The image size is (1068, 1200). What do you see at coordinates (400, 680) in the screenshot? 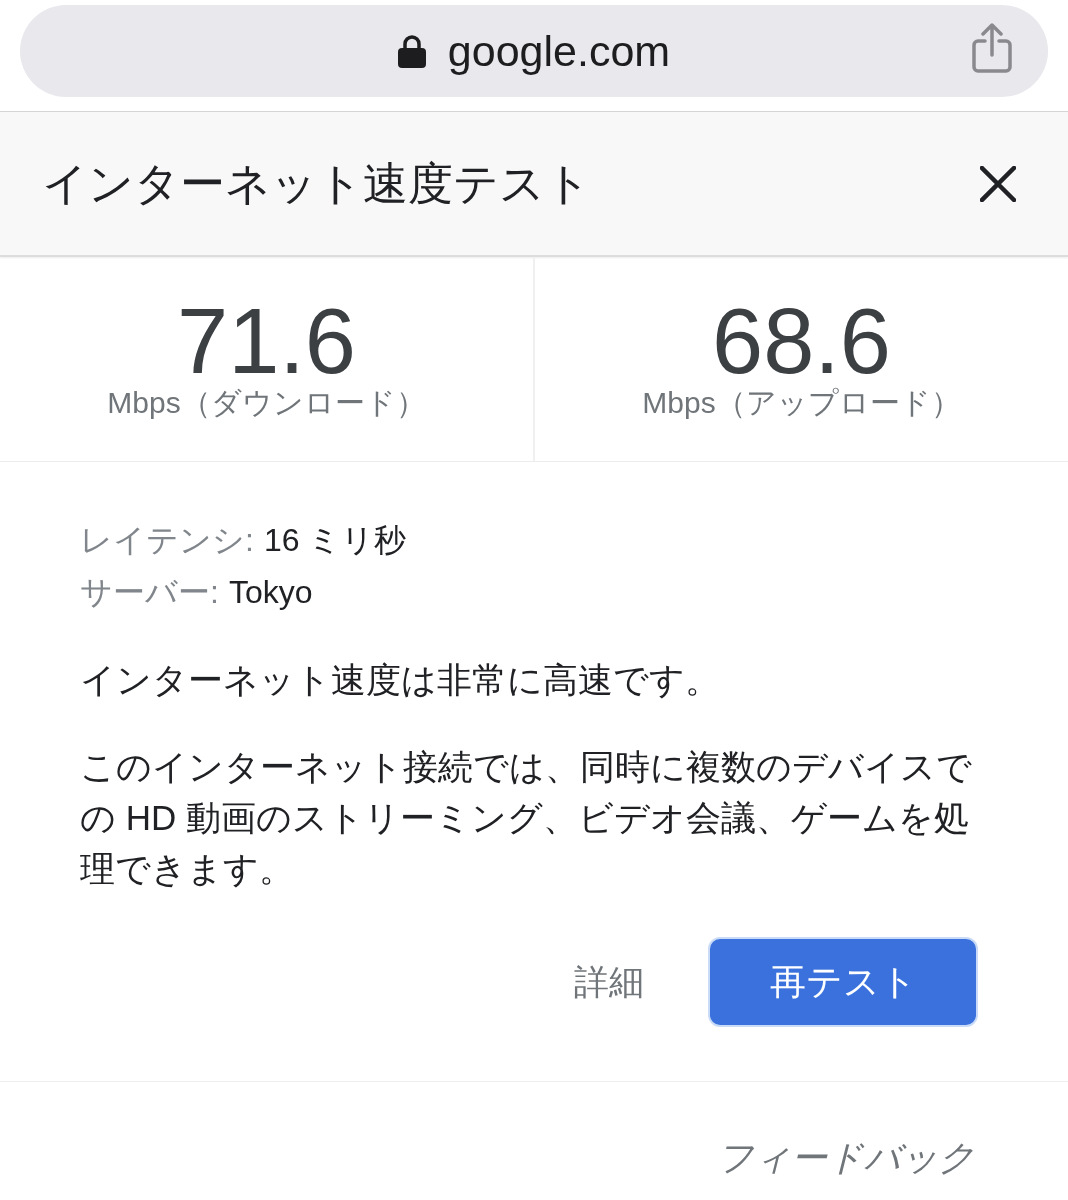
I see `summary-text: インターネット速度は非常に高速です。` at bounding box center [400, 680].